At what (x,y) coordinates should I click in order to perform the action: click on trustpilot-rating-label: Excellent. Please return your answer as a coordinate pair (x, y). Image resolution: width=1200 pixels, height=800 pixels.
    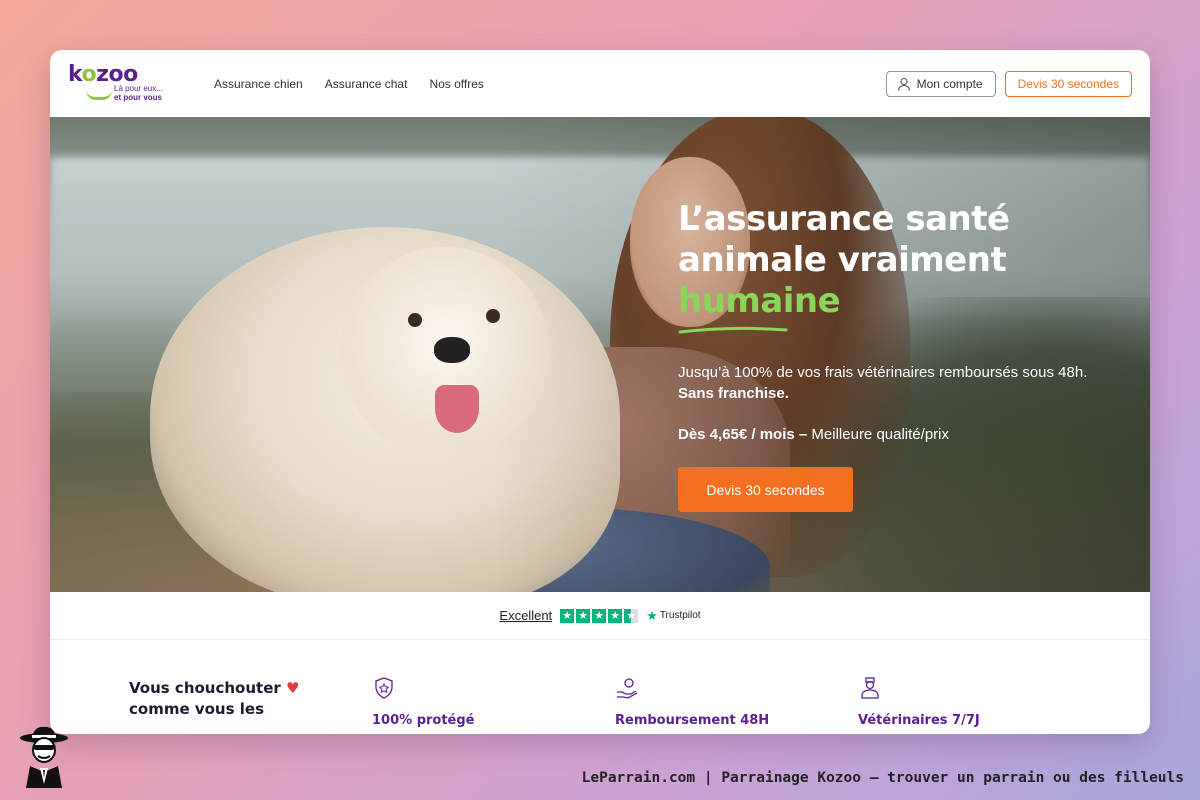
    Looking at the image, I should click on (525, 615).